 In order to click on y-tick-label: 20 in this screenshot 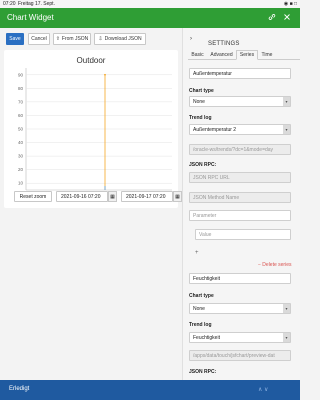, I will do `click(21, 169)`.